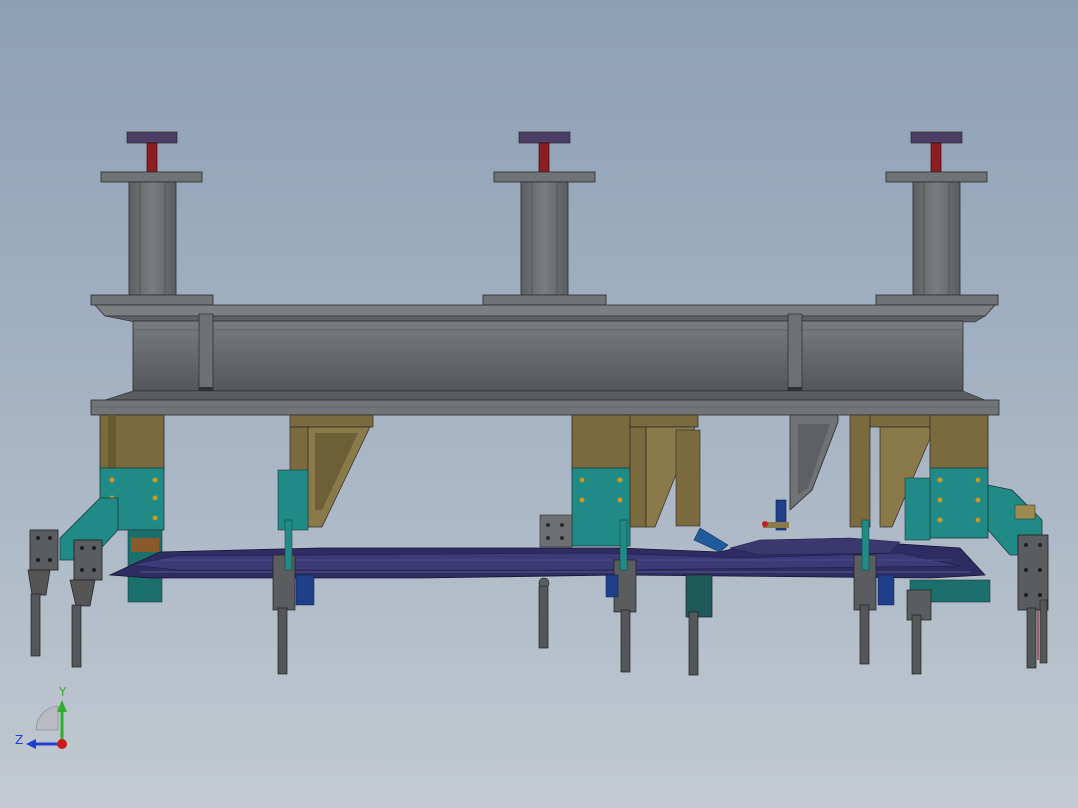 The height and width of the screenshot is (808, 1078). Describe the element at coordinates (62, 692) in the screenshot. I see `y-axis-label: Y` at that location.